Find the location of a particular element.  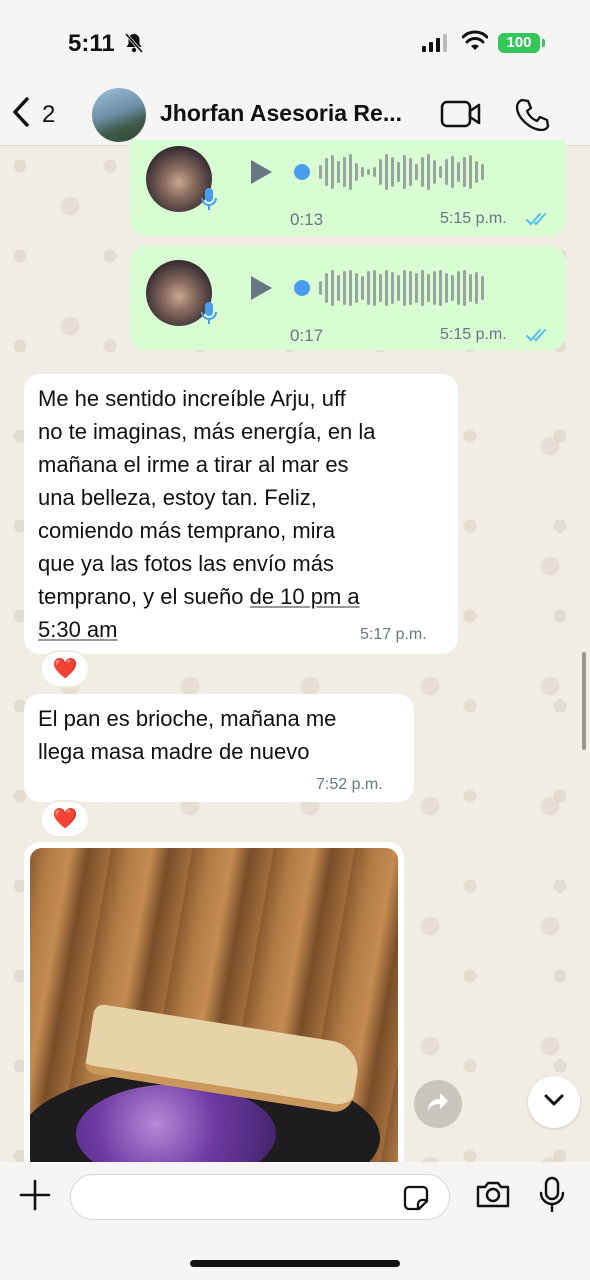

audio-message: 0:17 5:15 p.m. is located at coordinates (348, 298).